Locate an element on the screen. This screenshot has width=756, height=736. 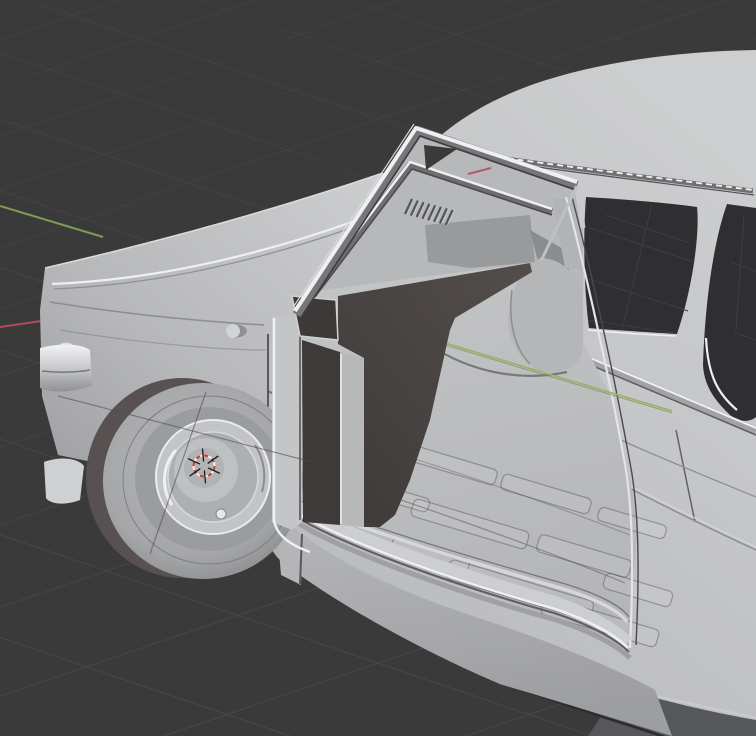
hubcap-center is located at coordinates (204, 468).